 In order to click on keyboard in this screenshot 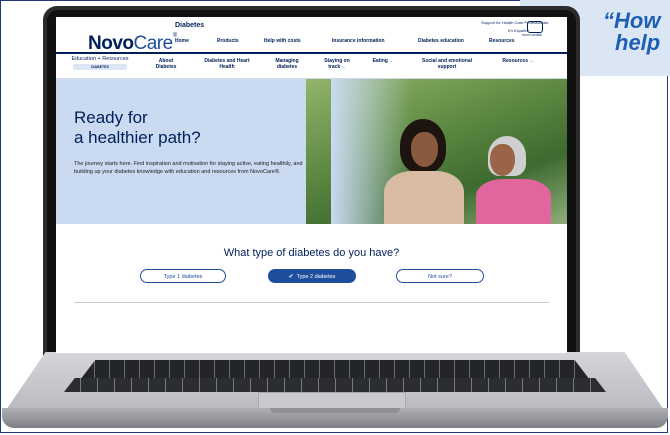, I will do `click(335, 370)`.